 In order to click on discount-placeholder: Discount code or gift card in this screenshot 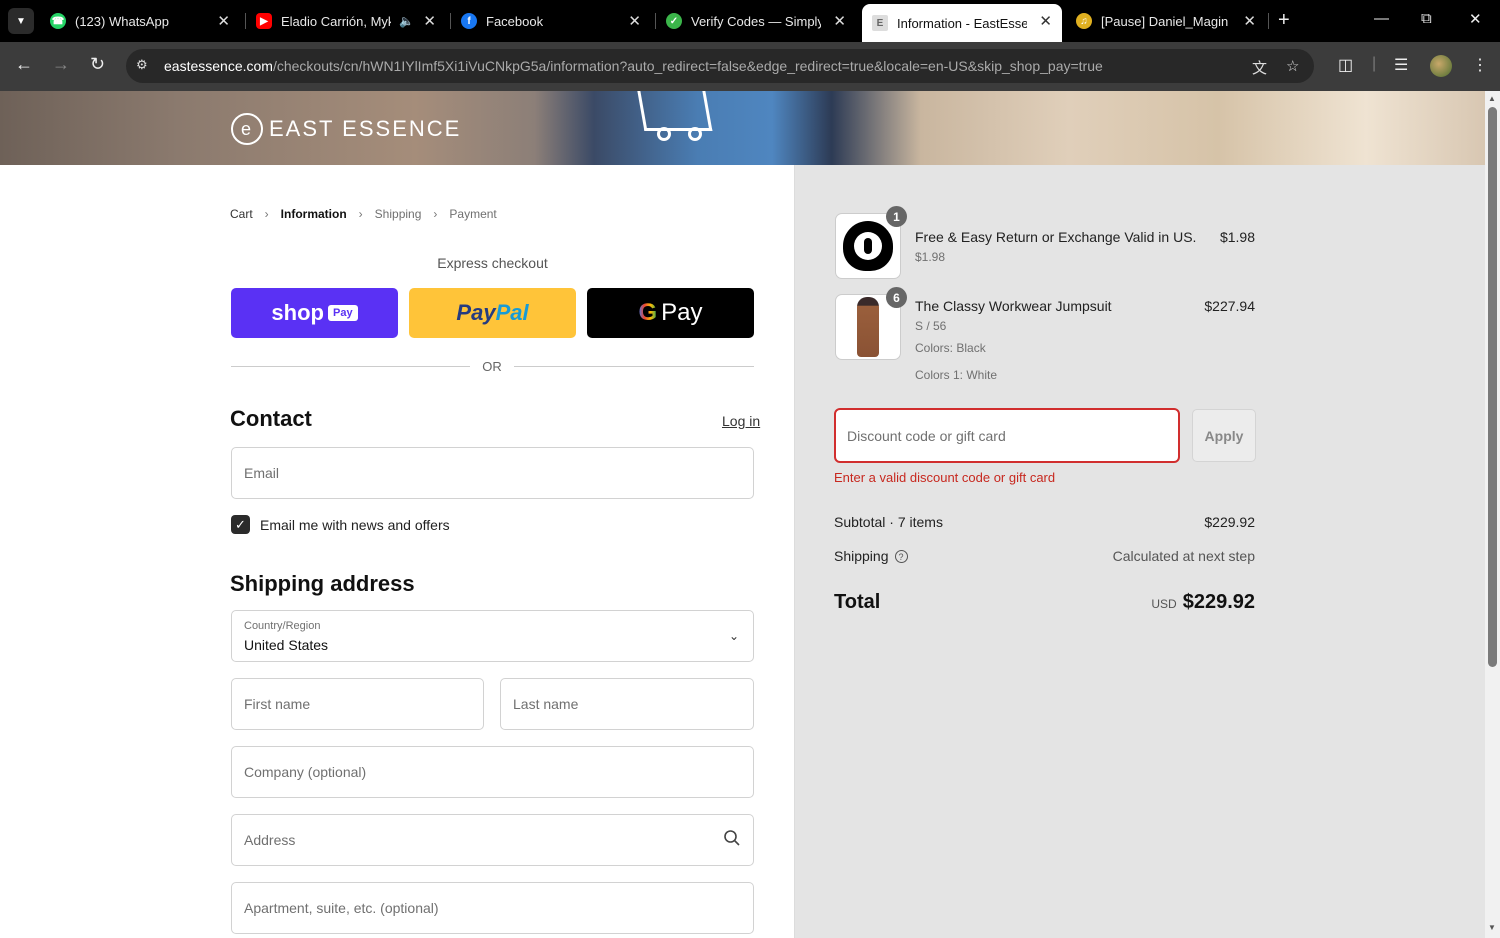, I will do `click(926, 436)`.